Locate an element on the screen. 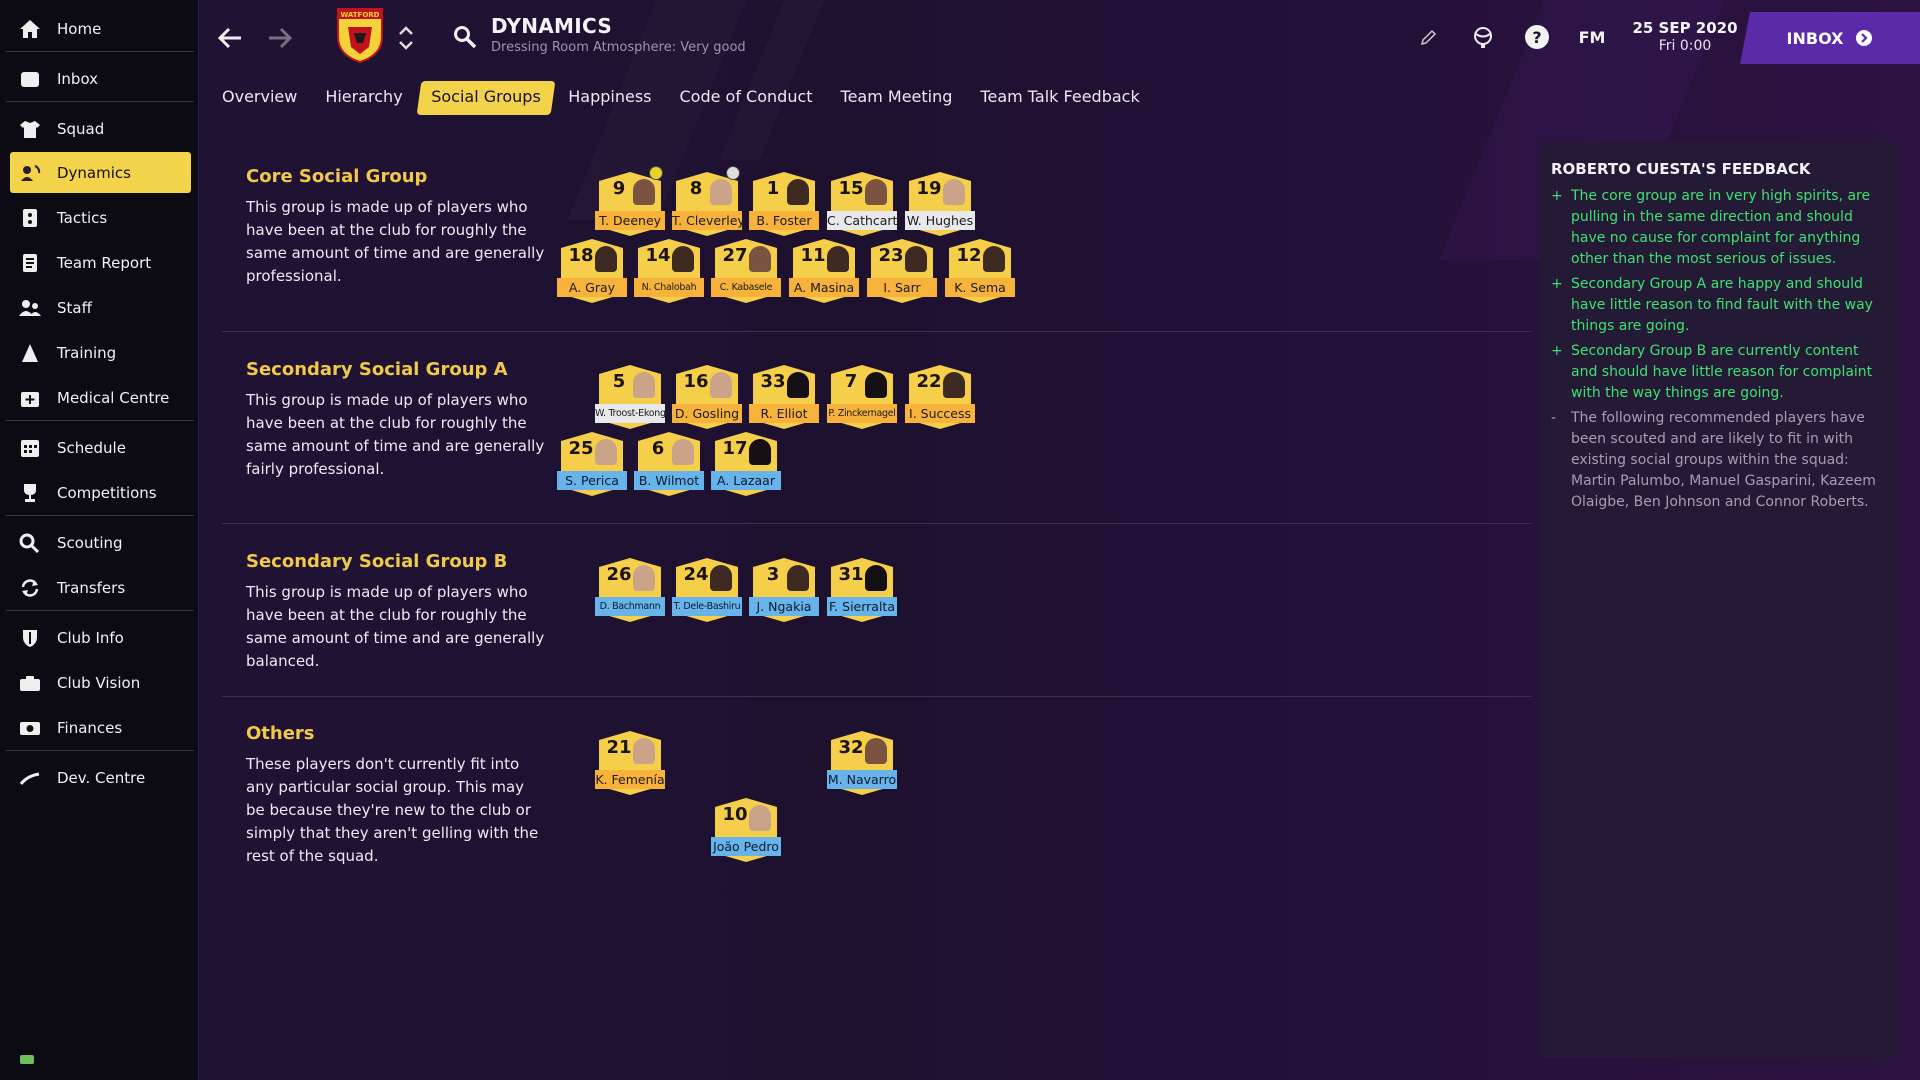  player-card: 1 B. Foster is located at coordinates (784, 204).